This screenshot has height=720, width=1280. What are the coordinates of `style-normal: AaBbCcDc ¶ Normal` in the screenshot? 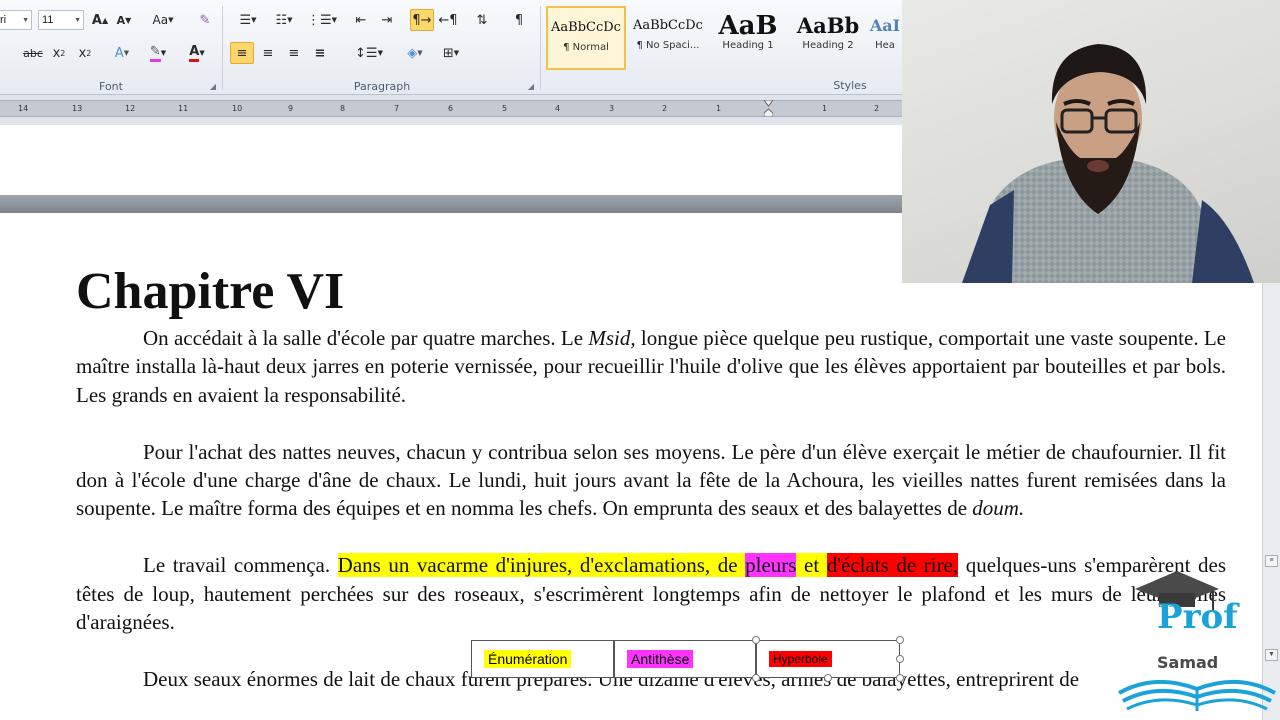 It's located at (586, 38).